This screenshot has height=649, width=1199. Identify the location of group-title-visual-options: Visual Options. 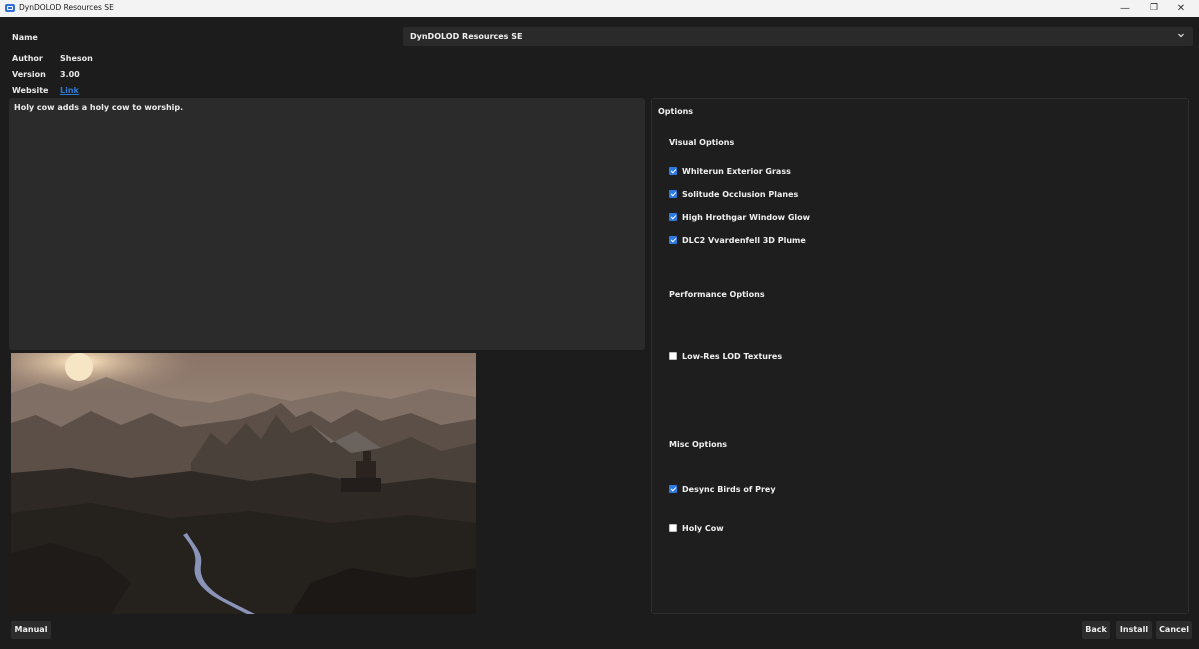
(702, 142).